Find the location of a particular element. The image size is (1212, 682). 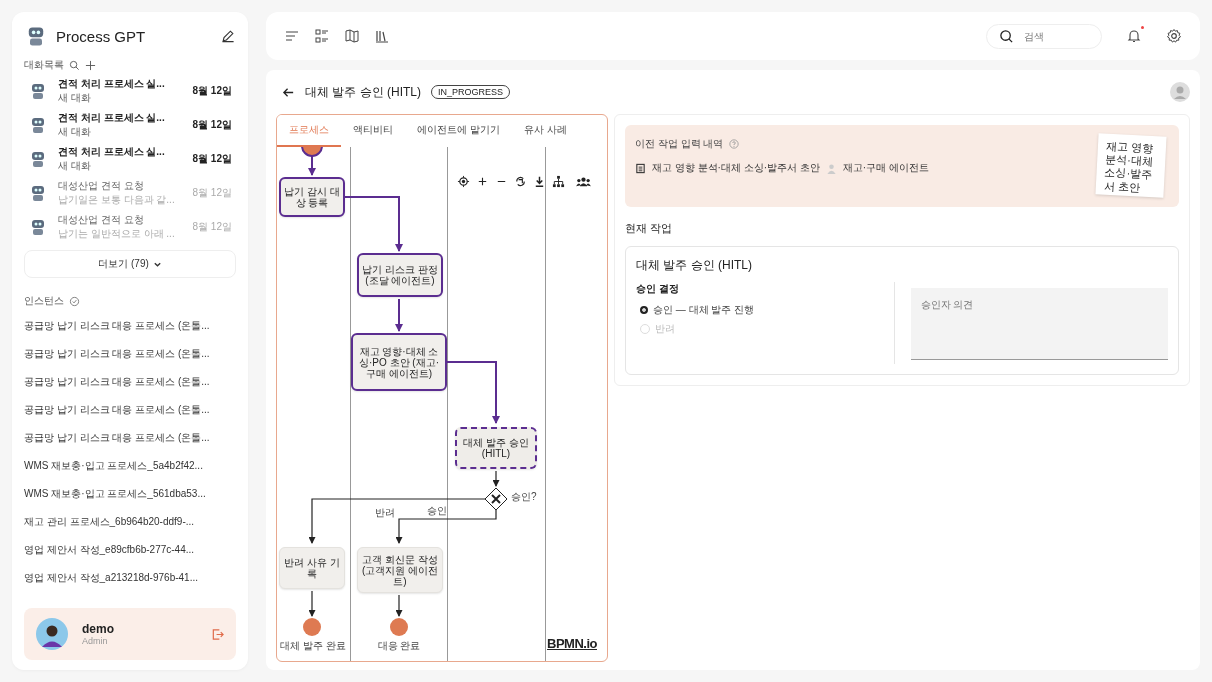

comment-field: 승인자 의견 is located at coordinates (1039, 324).